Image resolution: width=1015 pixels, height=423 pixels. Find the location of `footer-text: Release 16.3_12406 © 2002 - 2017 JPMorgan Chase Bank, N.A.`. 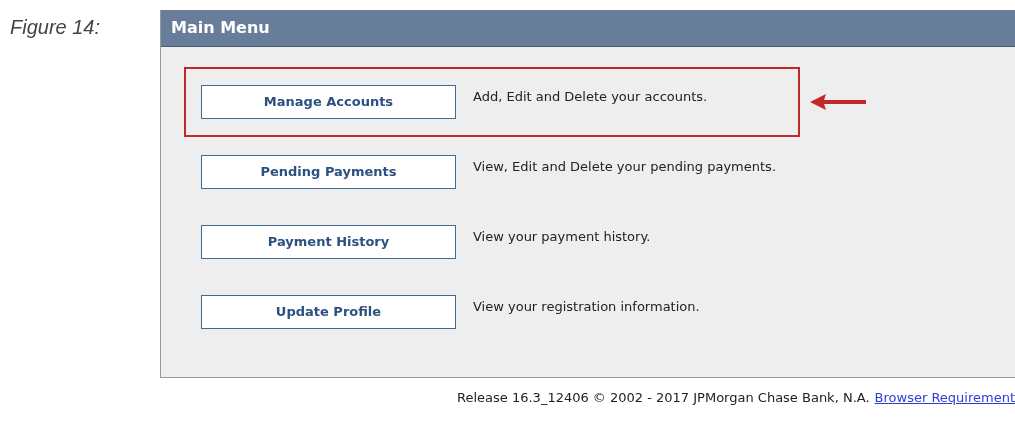

footer-text: Release 16.3_12406 © 2002 - 2017 JPMorgan Chase Bank, N.A. is located at coordinates (663, 398).